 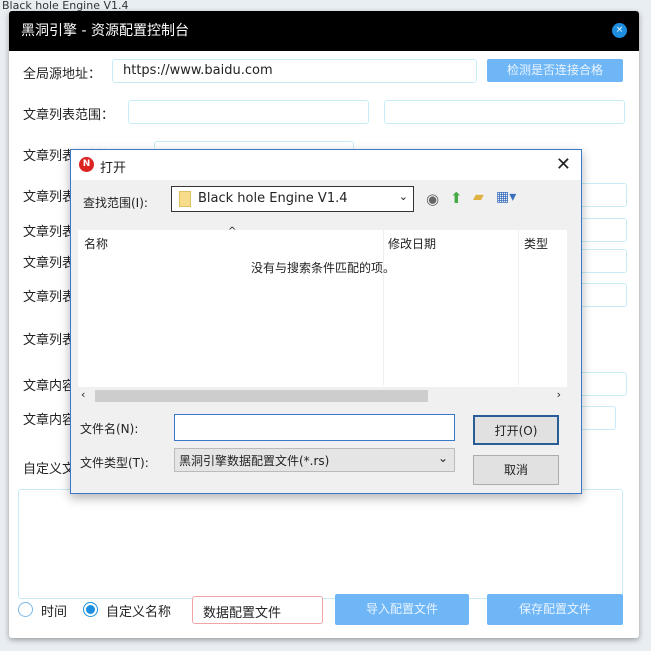 I want to click on back-icon: ◉, so click(x=432, y=199).